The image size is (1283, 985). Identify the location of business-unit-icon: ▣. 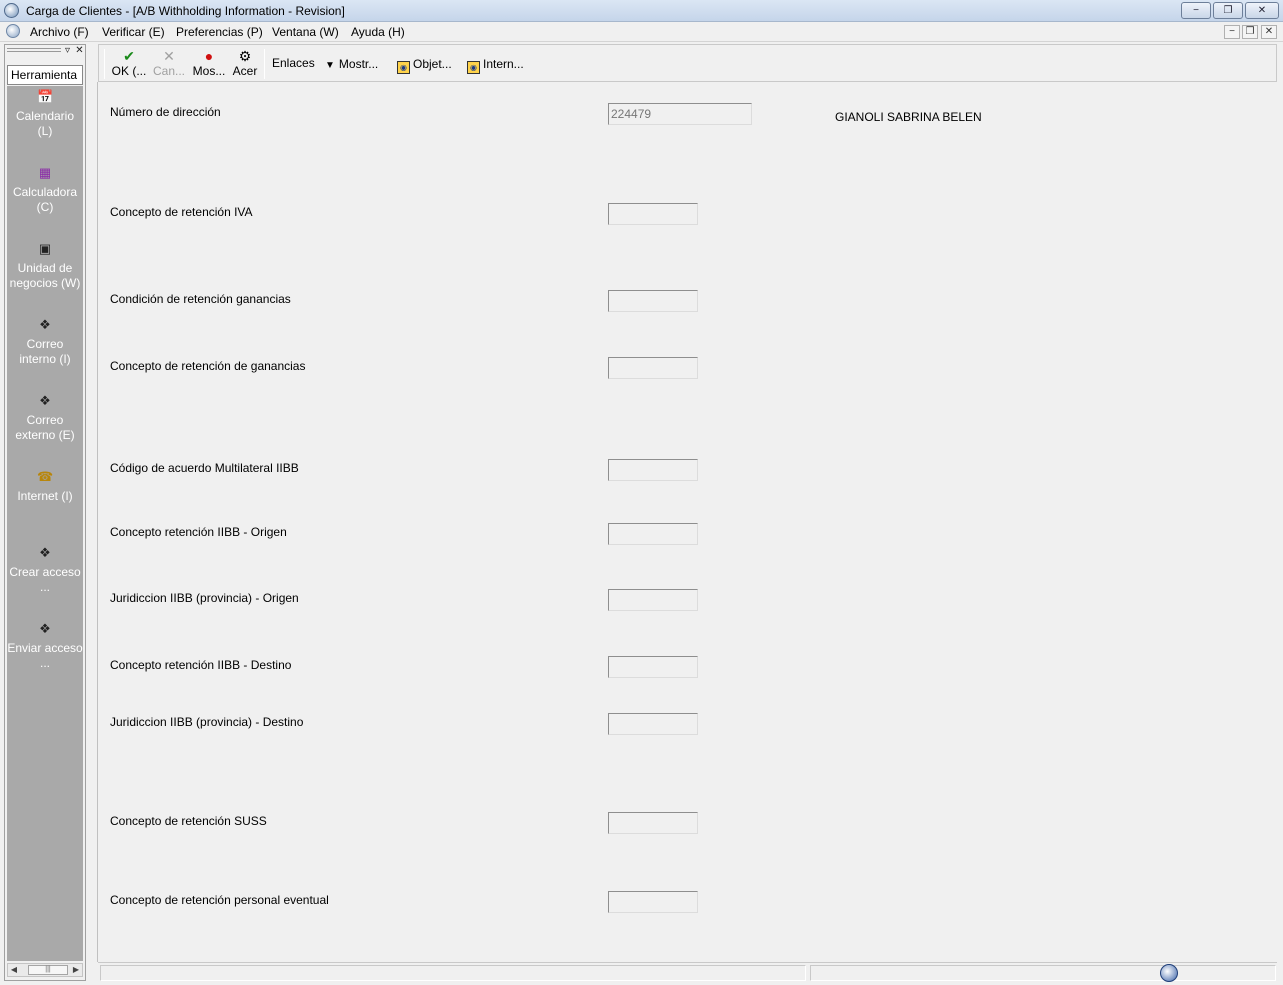
(45, 248).